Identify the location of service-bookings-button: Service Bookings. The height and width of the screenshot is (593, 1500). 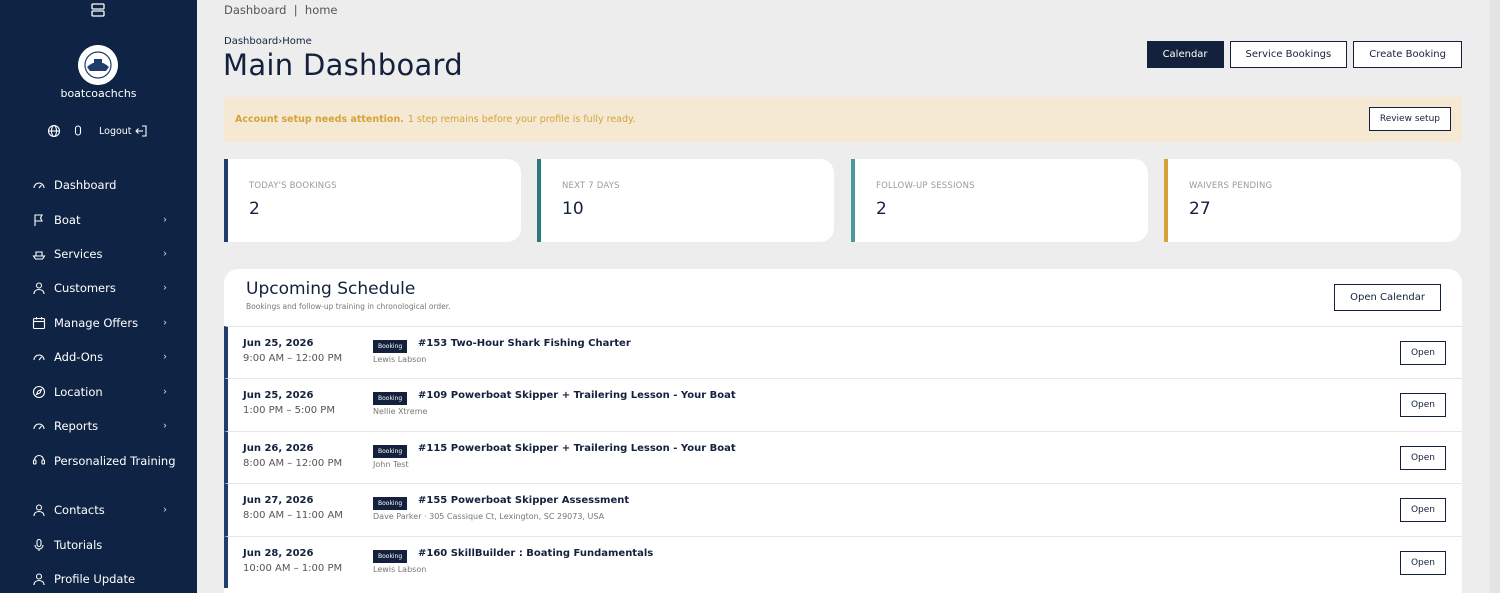
(1288, 54).